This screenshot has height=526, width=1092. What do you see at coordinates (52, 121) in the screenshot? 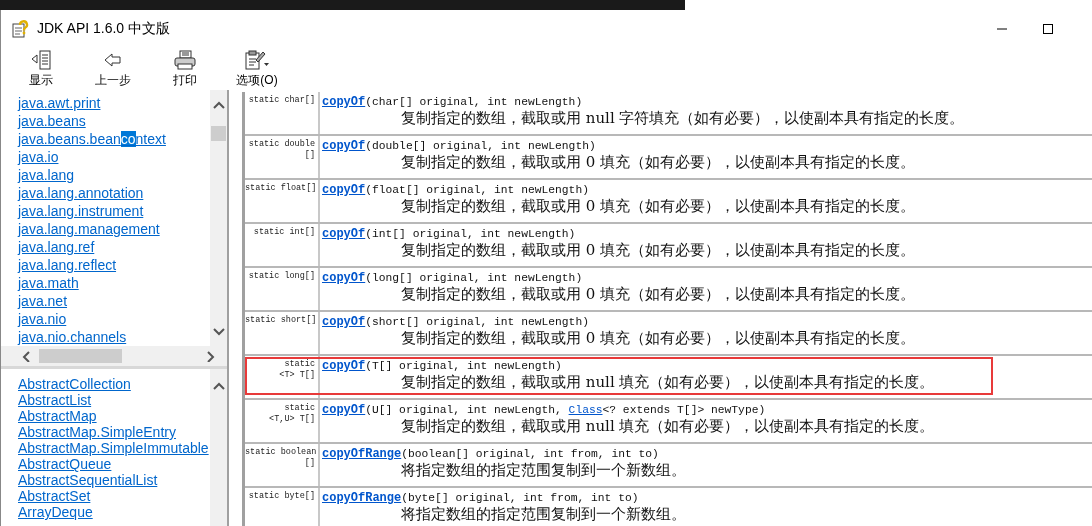
I see `package-list-item: java.beans` at bounding box center [52, 121].